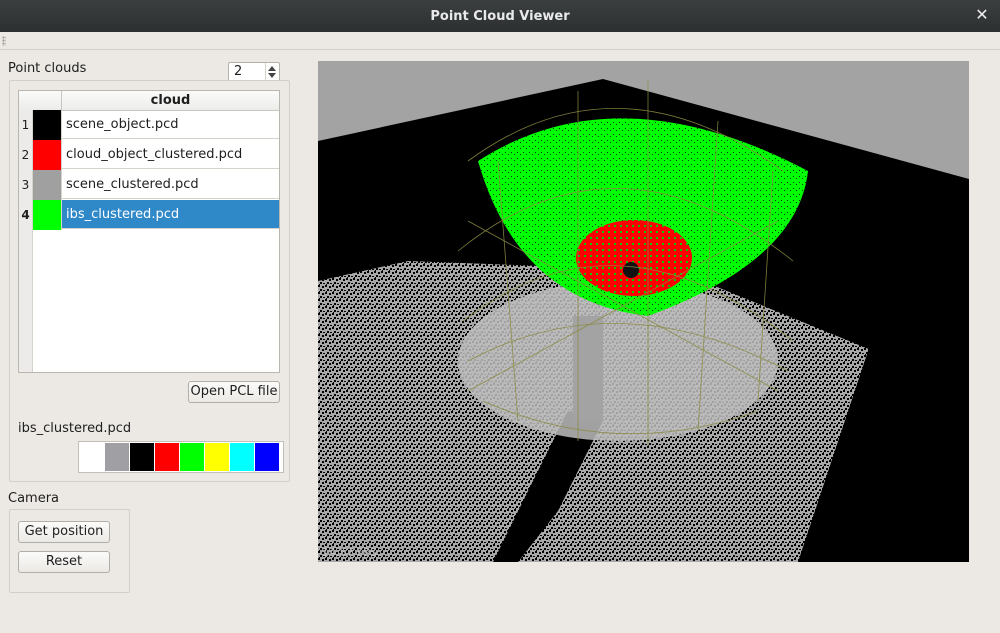  Describe the element at coordinates (26, 215) in the screenshot. I see `row-number: 4` at that location.